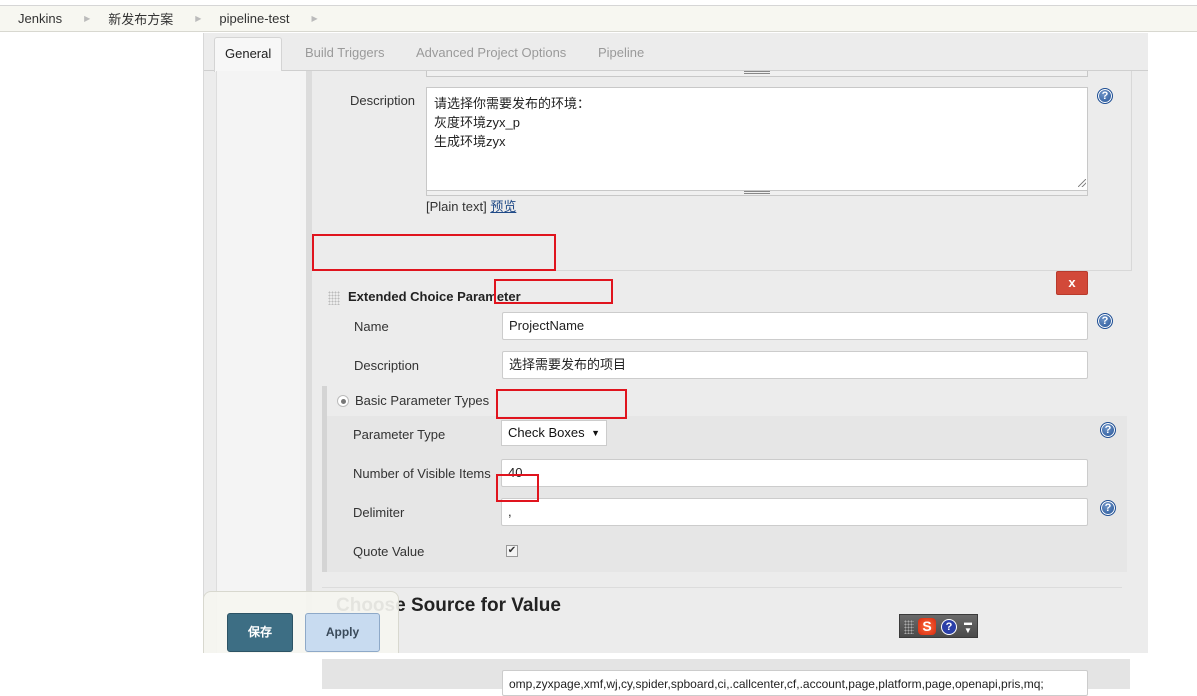  I want to click on divider, so click(722, 587).